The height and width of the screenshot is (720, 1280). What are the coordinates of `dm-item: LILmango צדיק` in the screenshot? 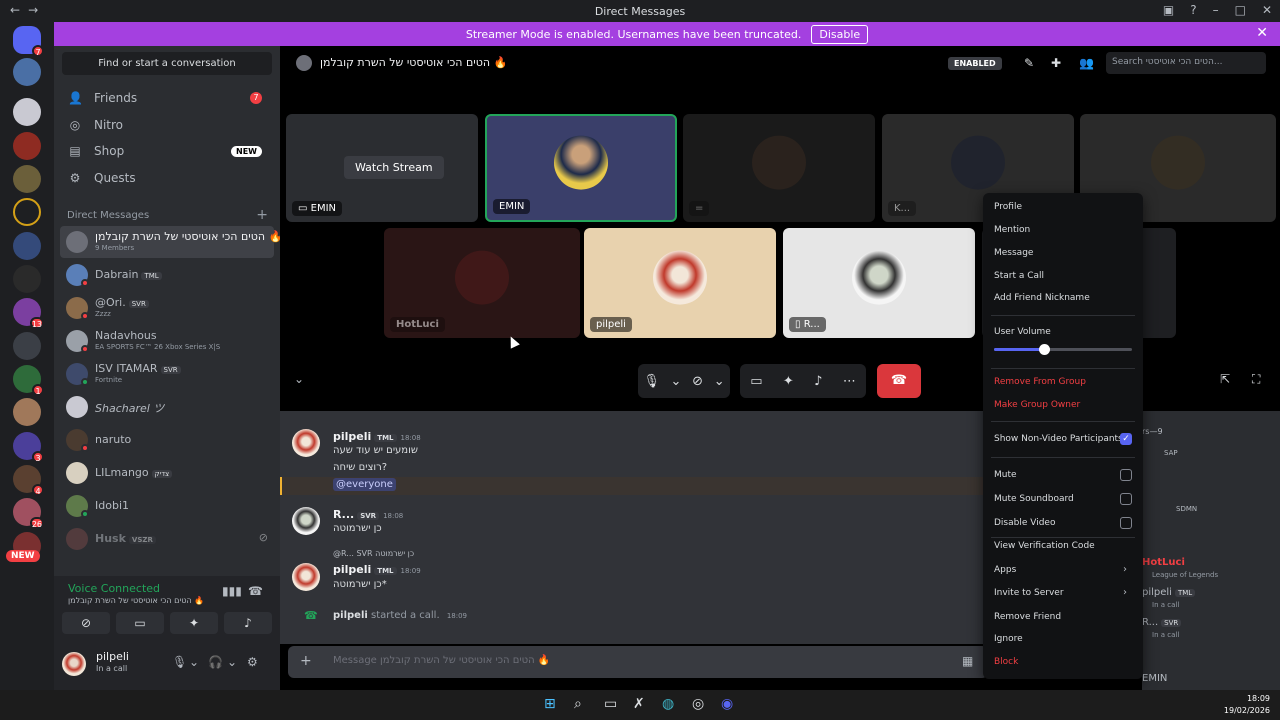 It's located at (167, 473).